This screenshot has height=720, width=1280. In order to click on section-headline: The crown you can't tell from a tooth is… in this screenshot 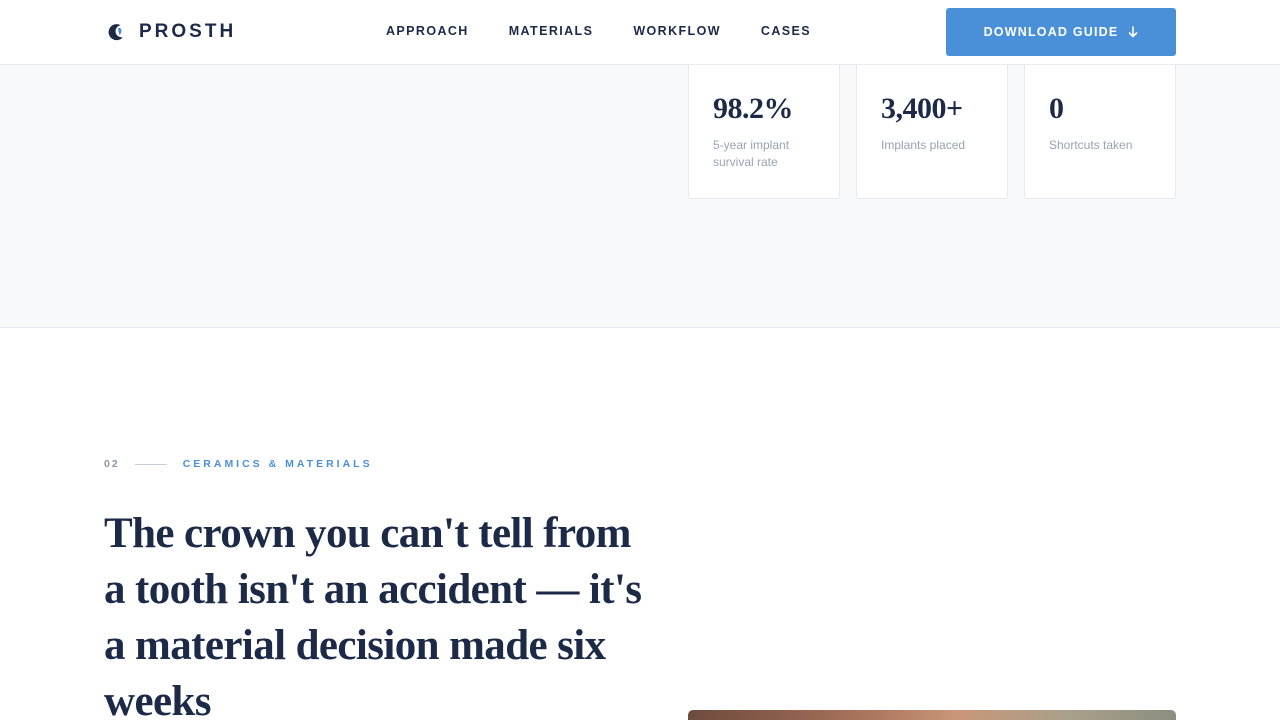, I will do `click(373, 615)`.